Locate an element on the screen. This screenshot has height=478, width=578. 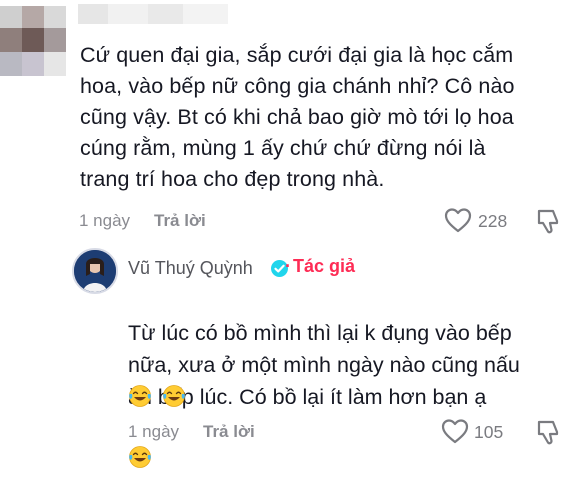
author-avatar is located at coordinates (95, 271).